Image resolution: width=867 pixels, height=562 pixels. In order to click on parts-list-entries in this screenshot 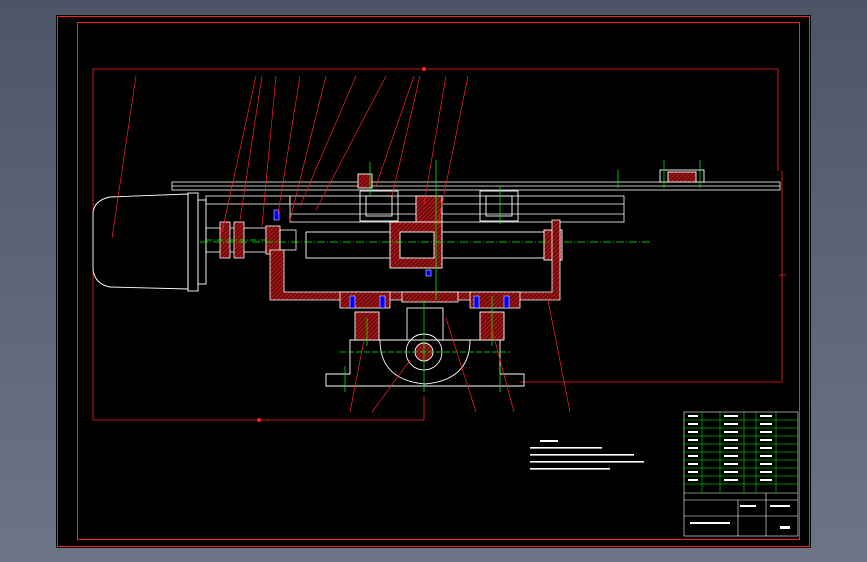, I will do `click(739, 472)`.